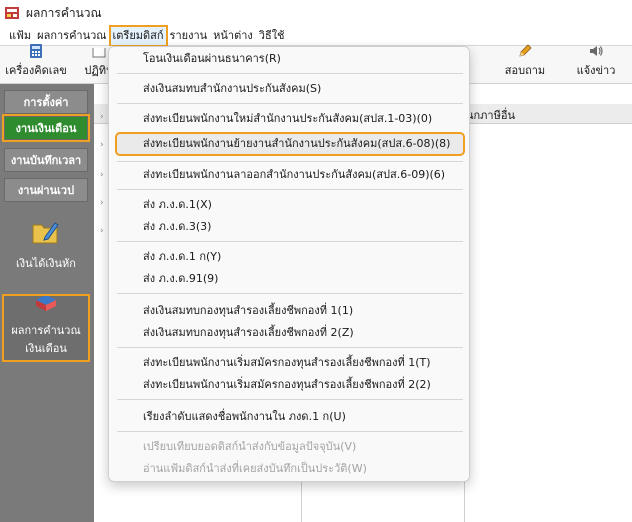  Describe the element at coordinates (46, 128) in the screenshot. I see `sidebar-tab-payroll: งานเงินเดือน` at that location.